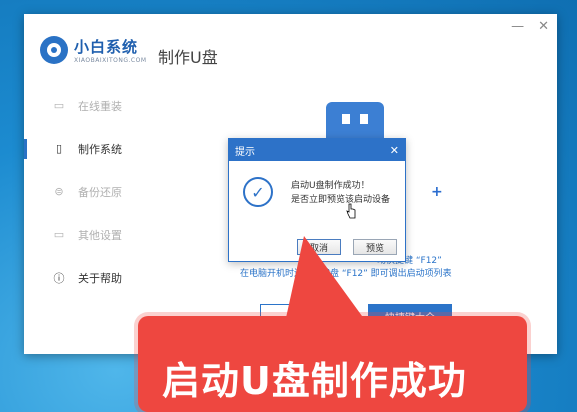  I want to click on minimize-button: —, so click(517, 27).